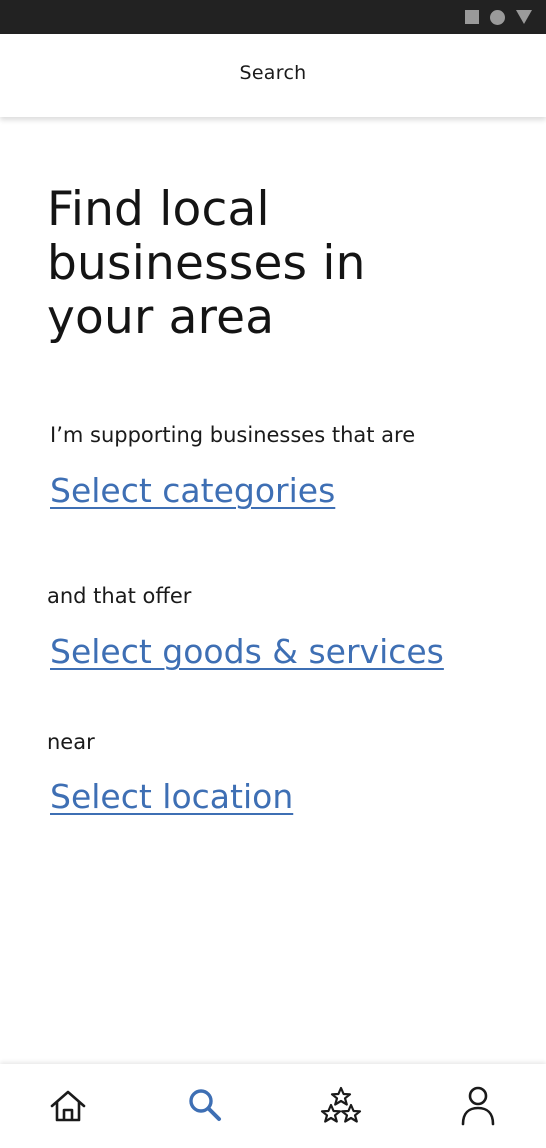  What do you see at coordinates (273, 17) in the screenshot?
I see `system-status-bar` at bounding box center [273, 17].